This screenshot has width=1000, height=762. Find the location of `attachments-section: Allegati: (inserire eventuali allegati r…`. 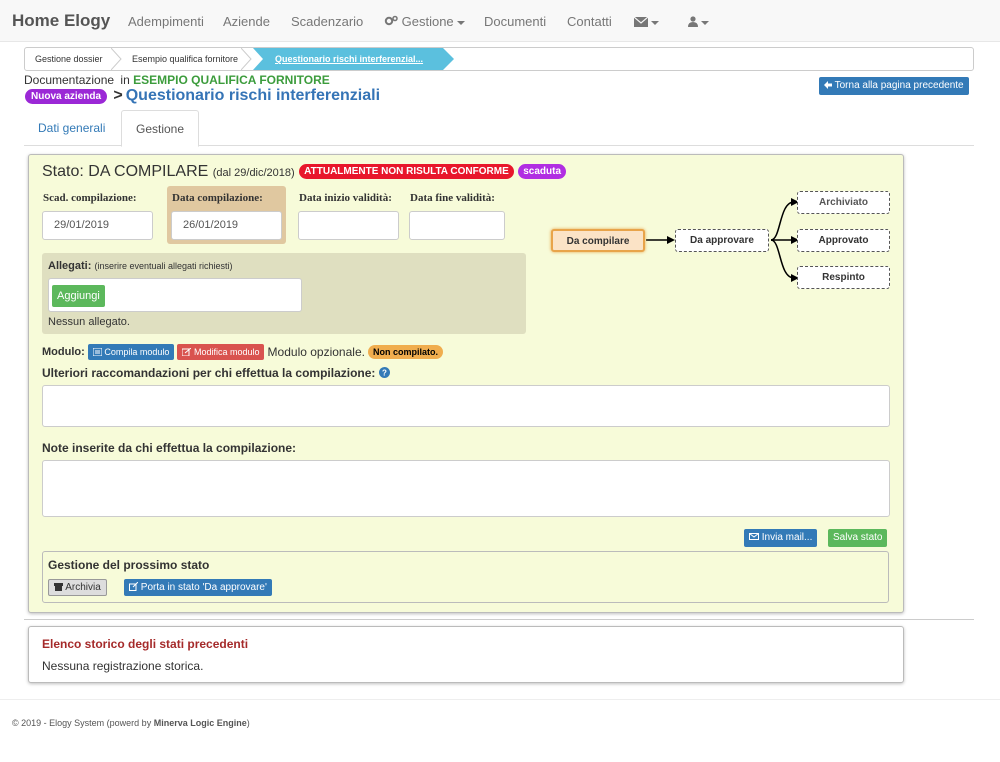

attachments-section: Allegati: (inserire eventuali allegati r… is located at coordinates (284, 293).